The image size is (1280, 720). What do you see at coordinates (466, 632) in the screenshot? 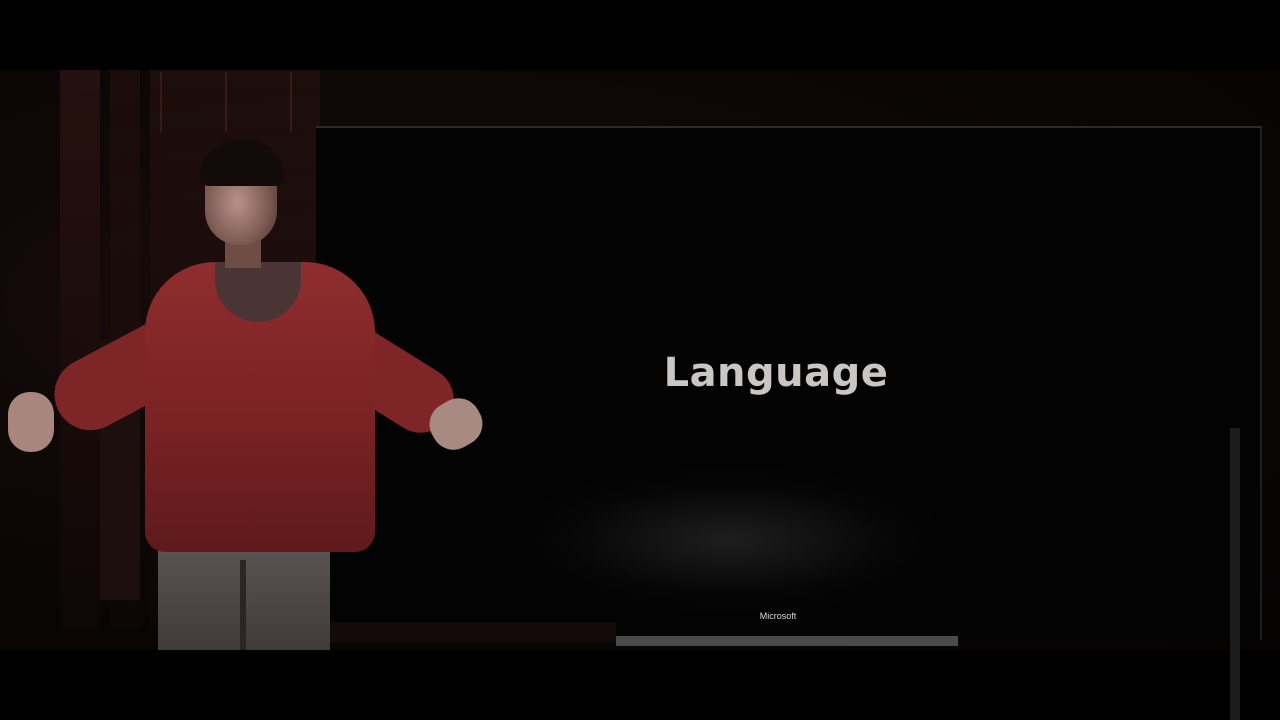
I see `floor-band` at bounding box center [466, 632].